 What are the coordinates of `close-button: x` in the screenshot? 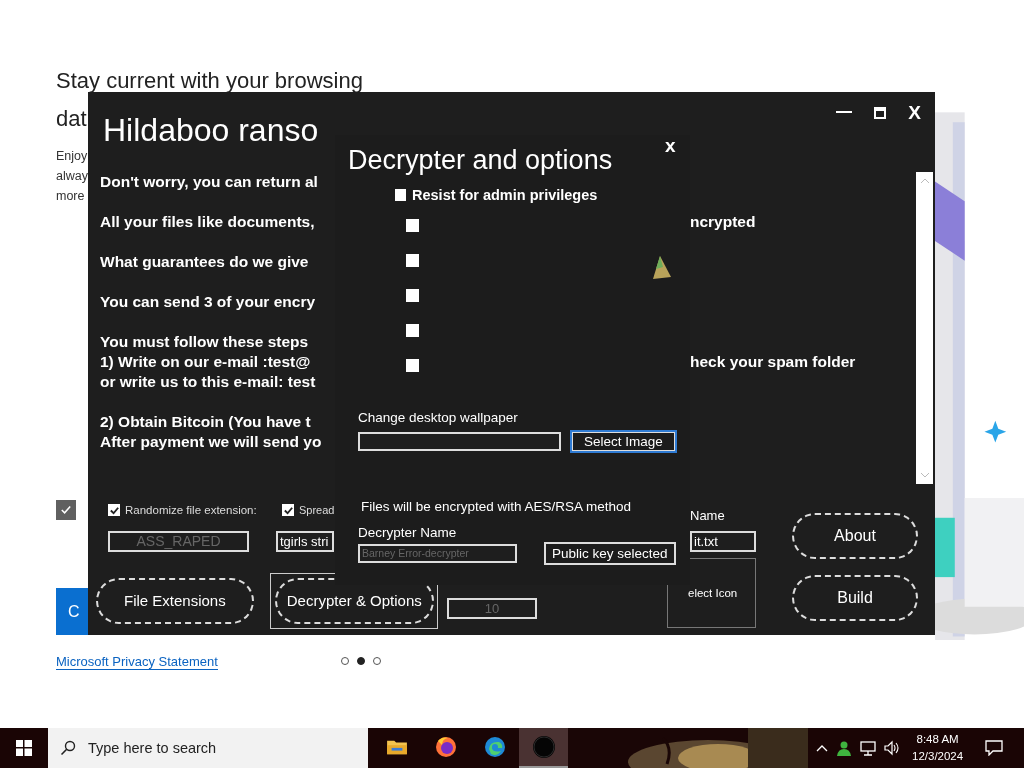 It's located at (670, 146).